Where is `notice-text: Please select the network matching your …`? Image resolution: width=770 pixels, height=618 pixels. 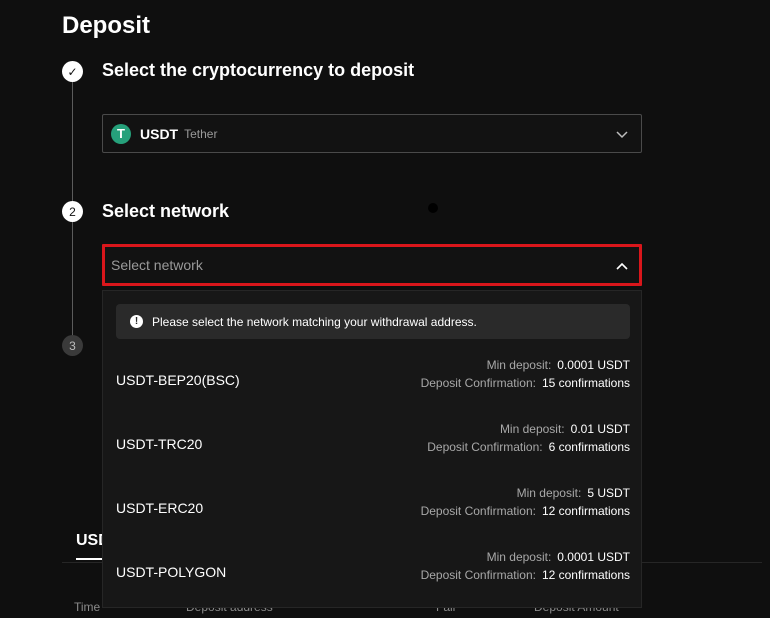
notice-text: Please select the network matching your … is located at coordinates (314, 321).